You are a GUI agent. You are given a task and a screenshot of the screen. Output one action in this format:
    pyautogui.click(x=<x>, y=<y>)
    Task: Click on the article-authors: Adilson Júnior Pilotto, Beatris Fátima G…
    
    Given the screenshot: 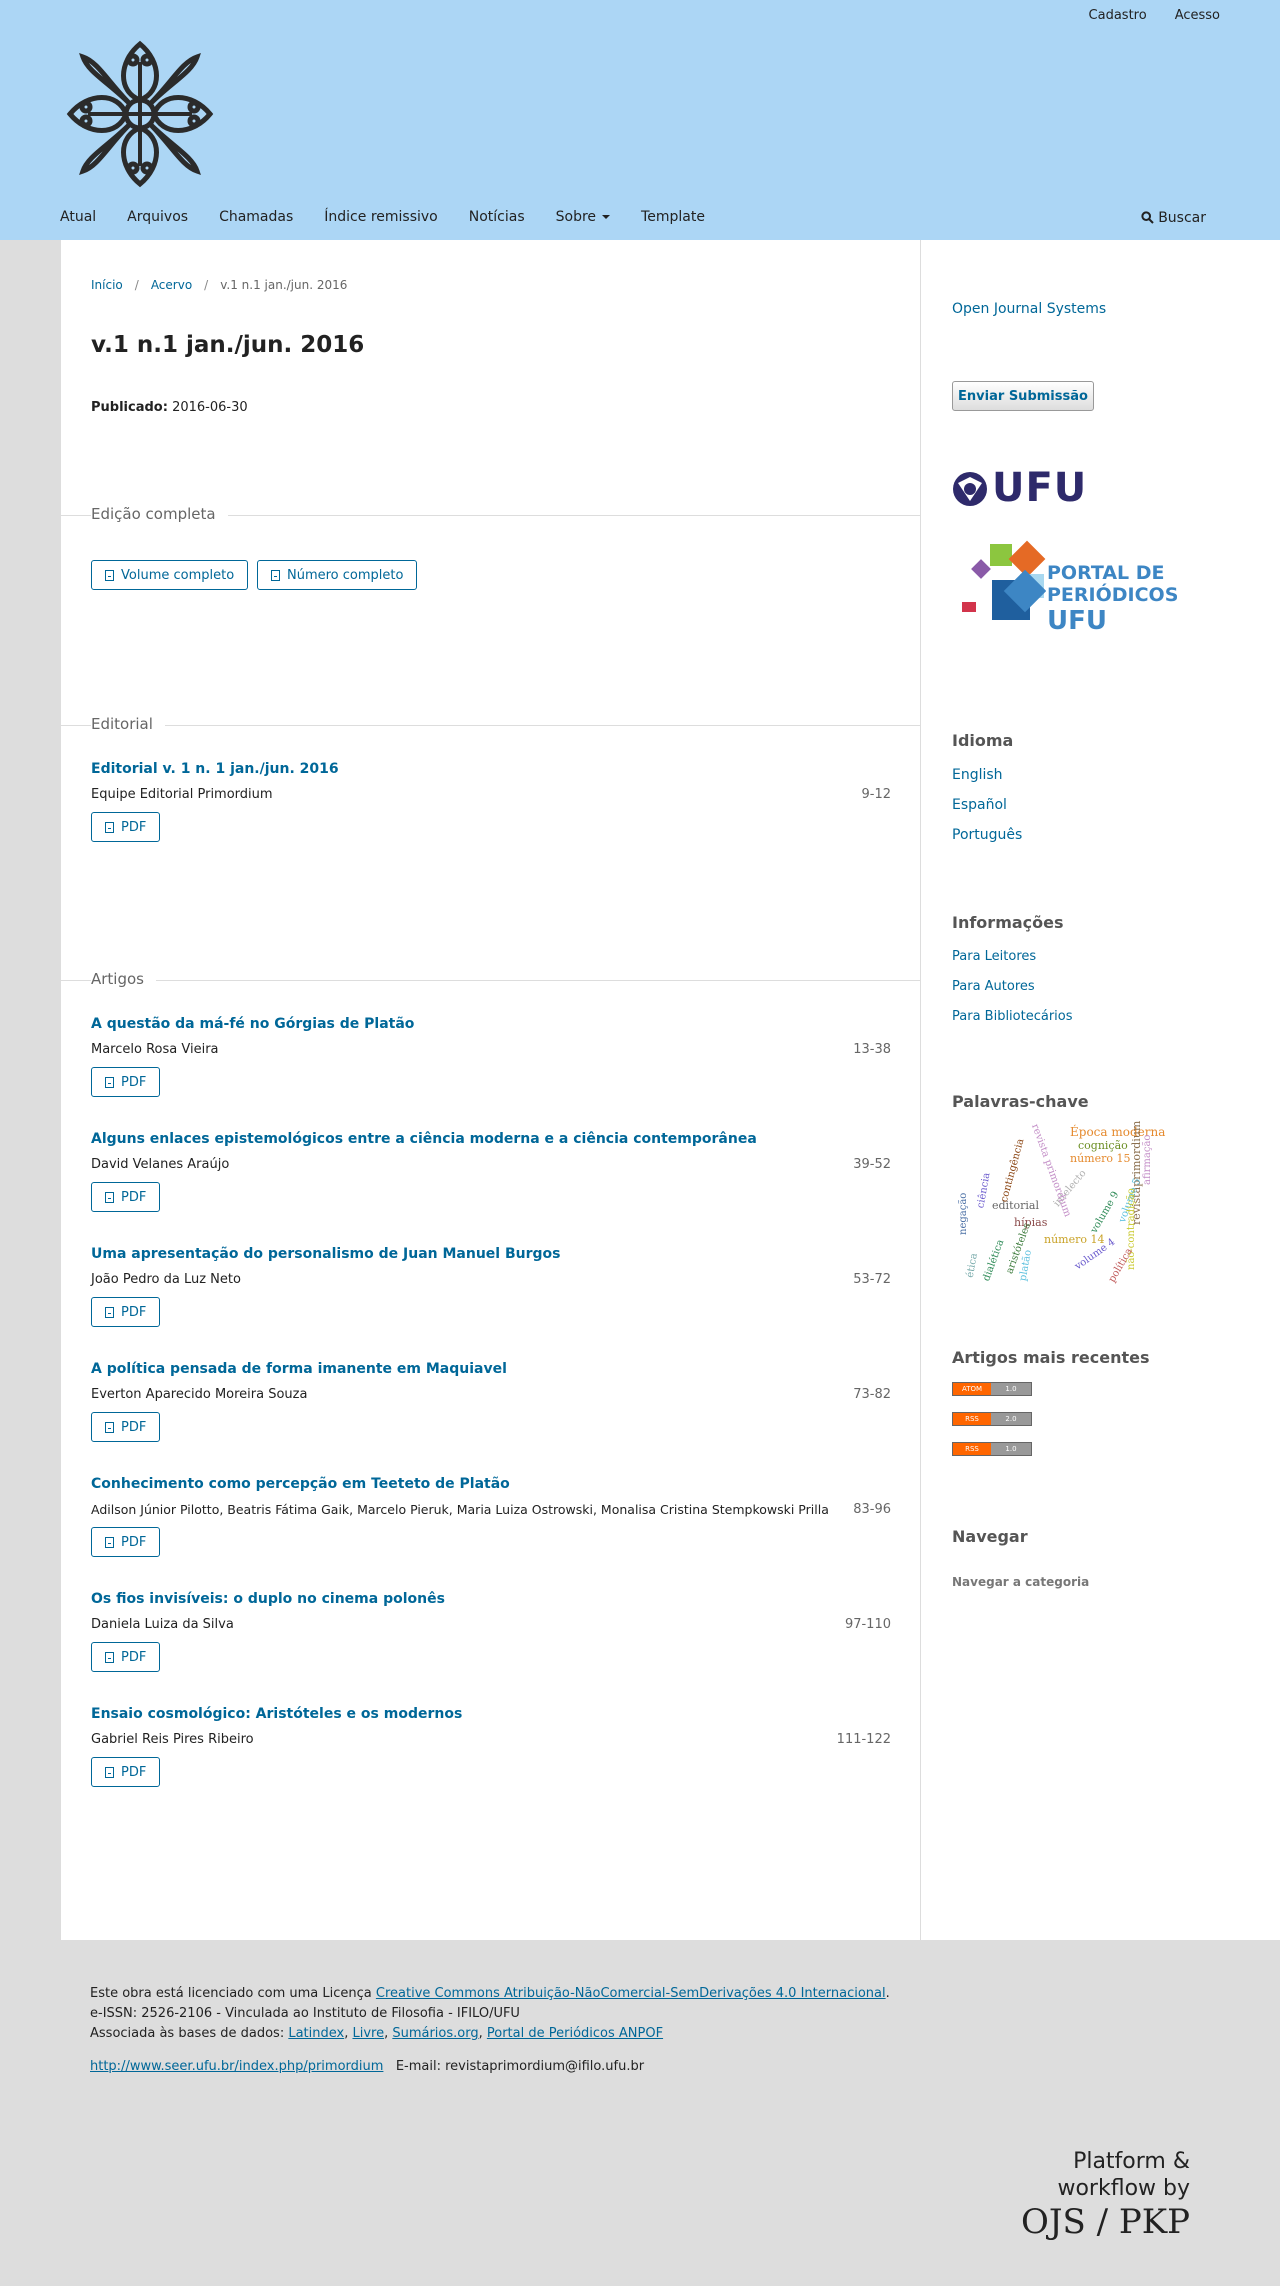 What is the action you would take?
    pyautogui.click(x=460, y=1509)
    